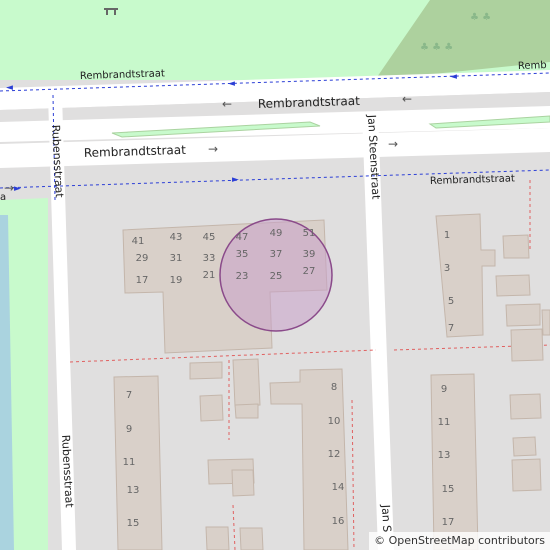 This screenshot has height=550, width=550. What do you see at coordinates (436, 47) in the screenshot?
I see `tree-icon: ♣ ♣ ♣` at bounding box center [436, 47].